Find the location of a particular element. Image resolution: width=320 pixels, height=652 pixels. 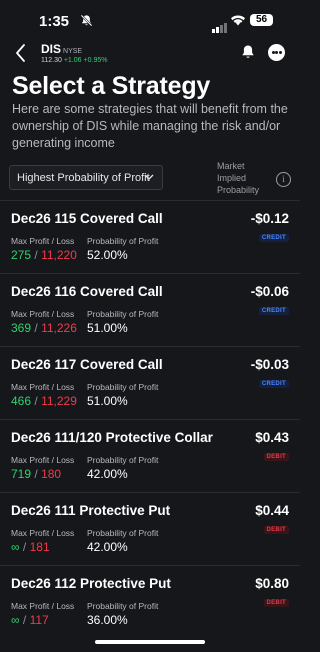

quote-line: 112.30 +1.06 +0.95% is located at coordinates (74, 60).